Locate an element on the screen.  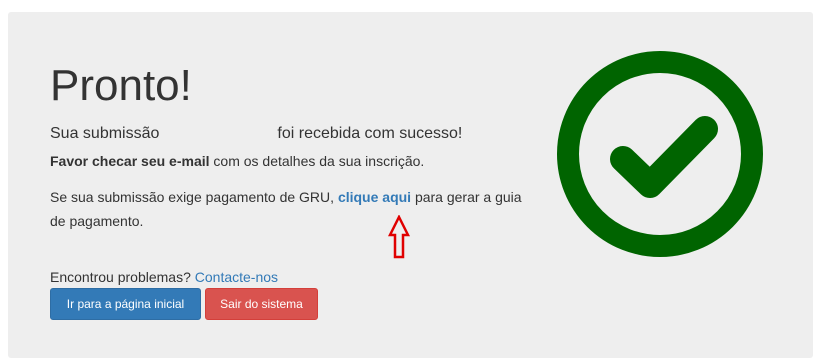
contact-link: Contacte-nos is located at coordinates (236, 277).